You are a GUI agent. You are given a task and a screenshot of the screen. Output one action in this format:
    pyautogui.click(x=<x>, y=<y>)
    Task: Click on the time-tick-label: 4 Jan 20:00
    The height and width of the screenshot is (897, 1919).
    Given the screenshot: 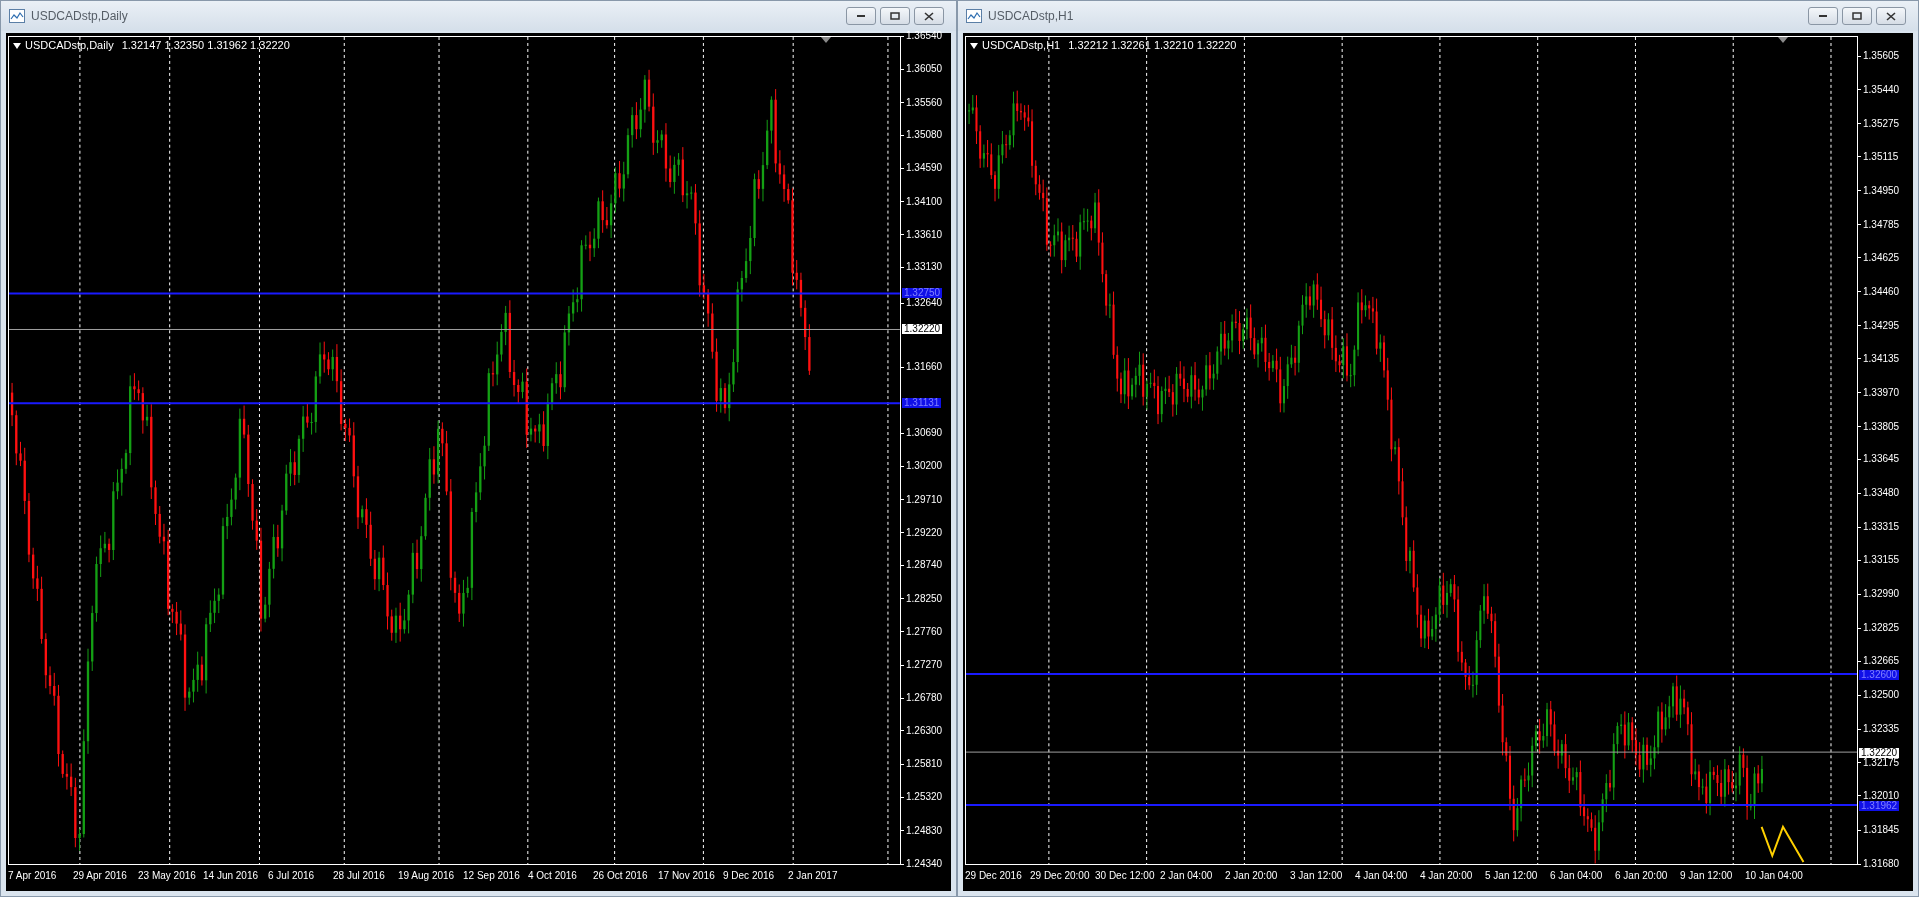 What is the action you would take?
    pyautogui.click(x=1447, y=875)
    